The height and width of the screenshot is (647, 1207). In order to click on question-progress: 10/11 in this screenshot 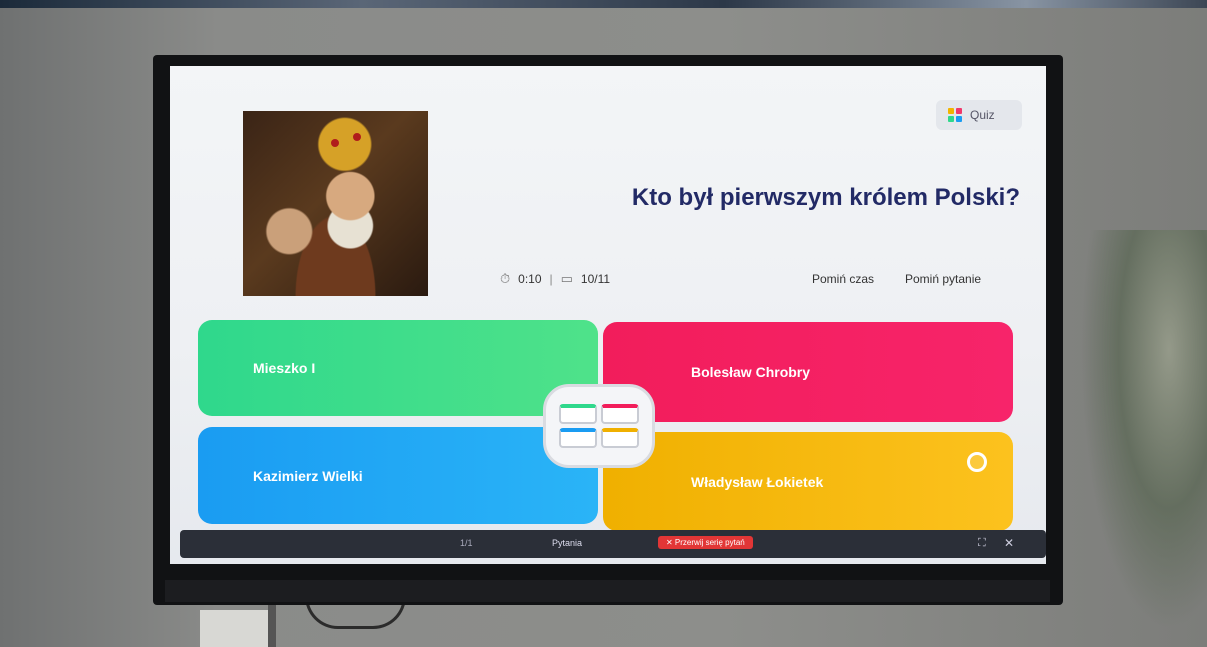, I will do `click(595, 279)`.